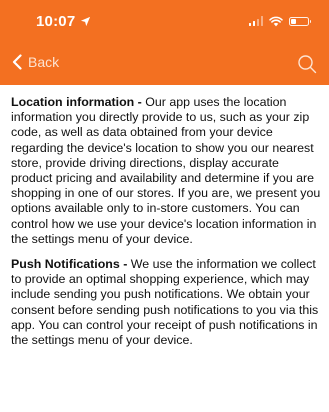  What do you see at coordinates (85, 21) in the screenshot?
I see `location-arrow-icon` at bounding box center [85, 21].